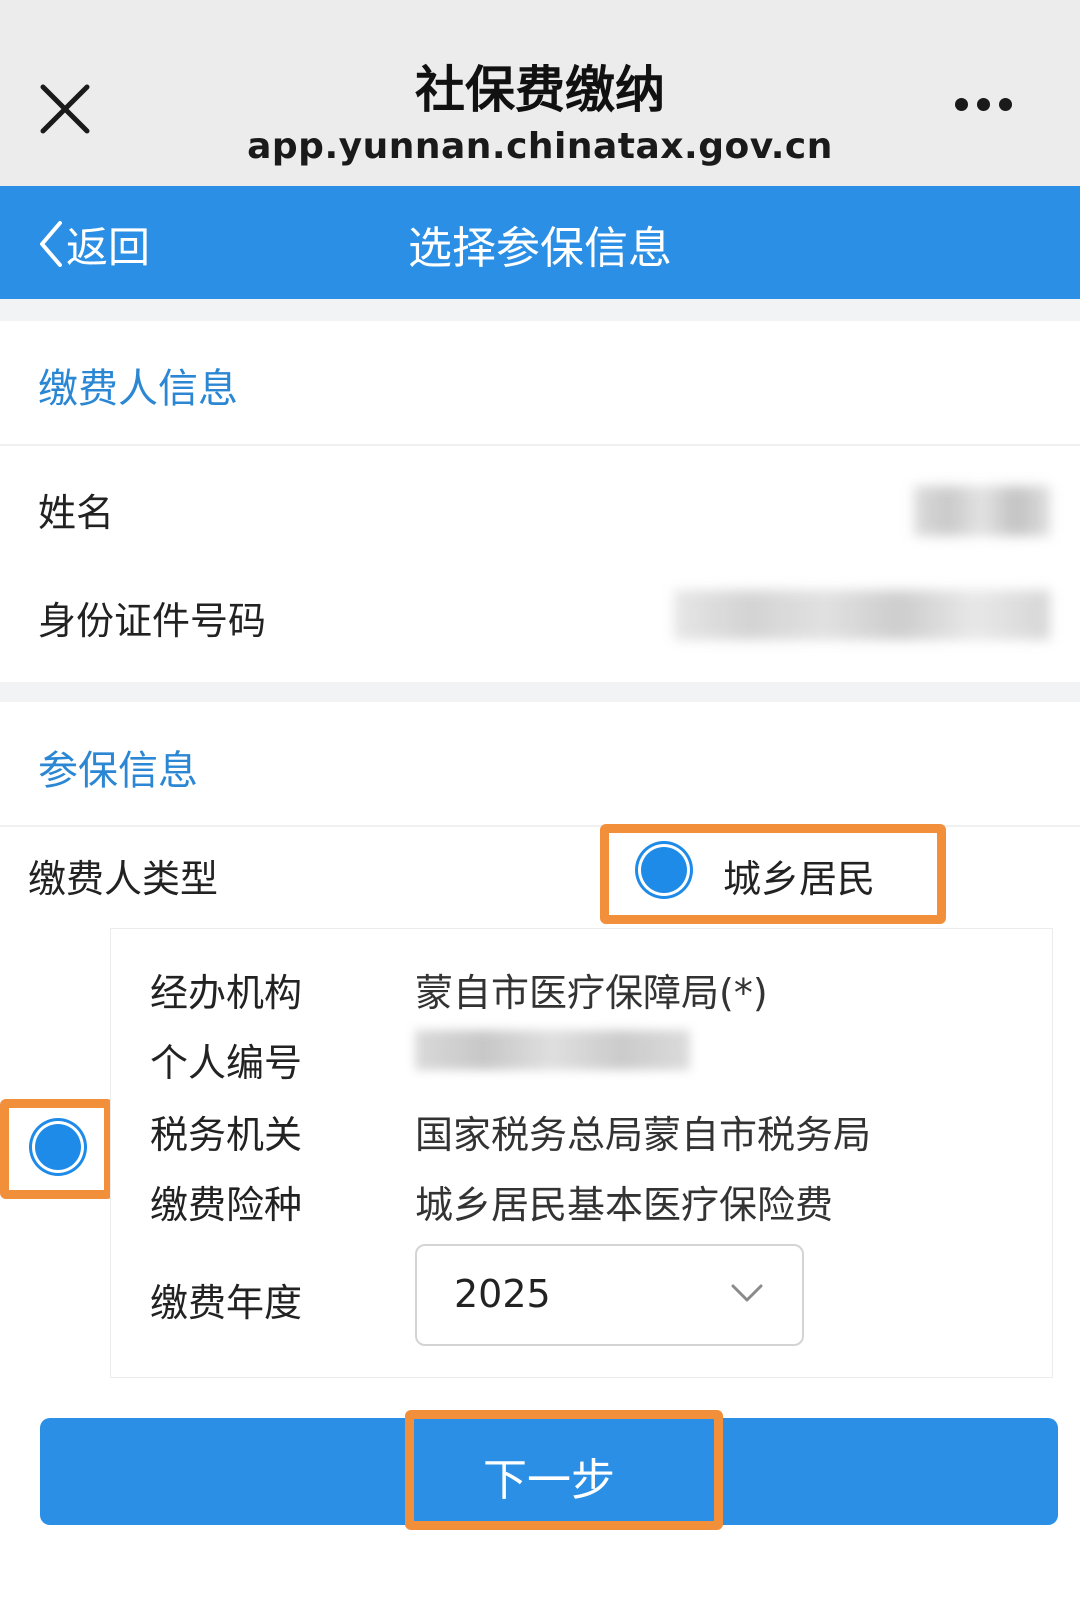  Describe the element at coordinates (123, 879) in the screenshot. I see `payer-type-label: 缴费人类型` at that location.